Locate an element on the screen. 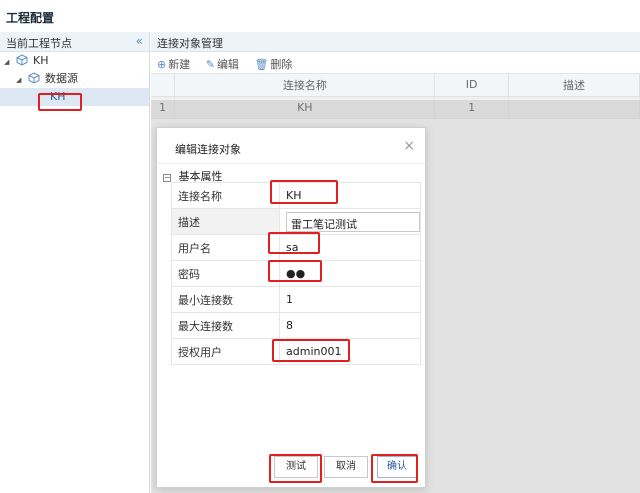 The image size is (640, 493). tree-node-datasource: ◢ 数据源 is located at coordinates (74, 79).